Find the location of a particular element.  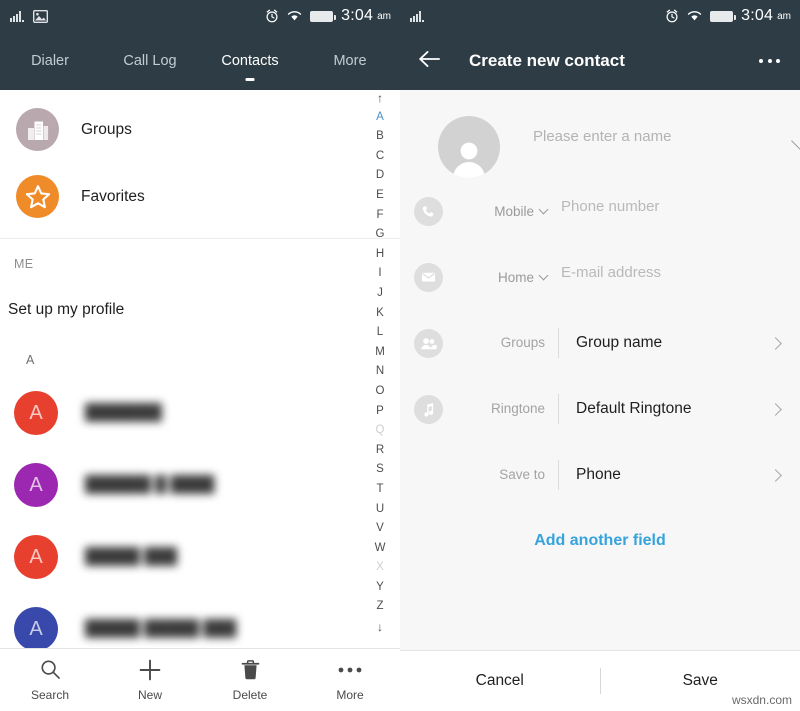

star-icon is located at coordinates (37, 196).